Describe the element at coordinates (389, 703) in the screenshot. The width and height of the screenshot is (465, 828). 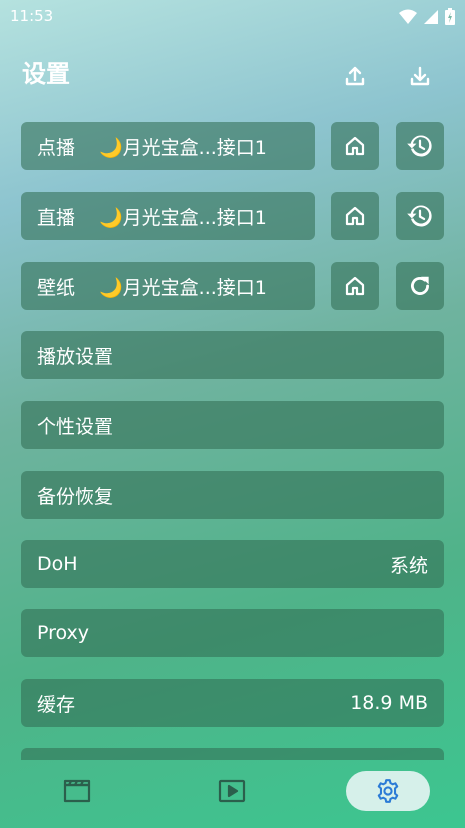
I see `cache-value: 18.9 MB` at that location.